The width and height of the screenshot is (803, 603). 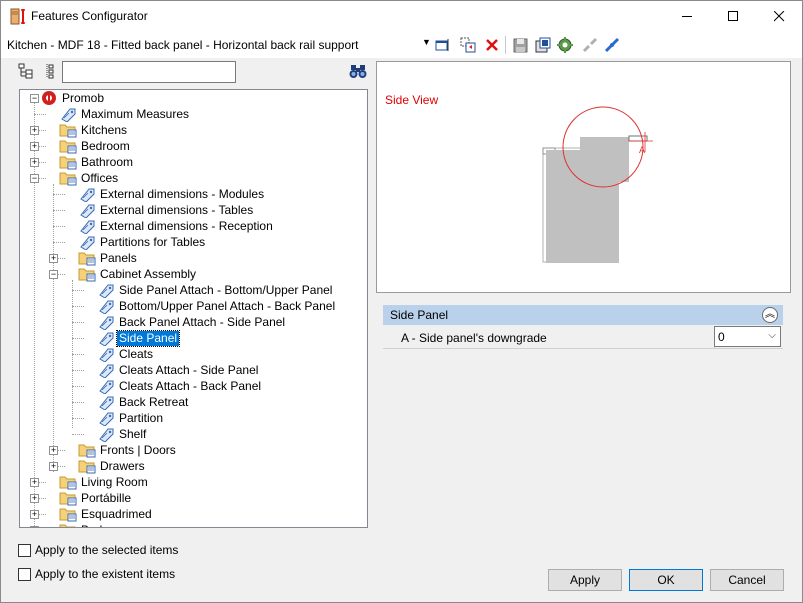 I want to click on tree-label: External dimensions - Modules, so click(x=182, y=193).